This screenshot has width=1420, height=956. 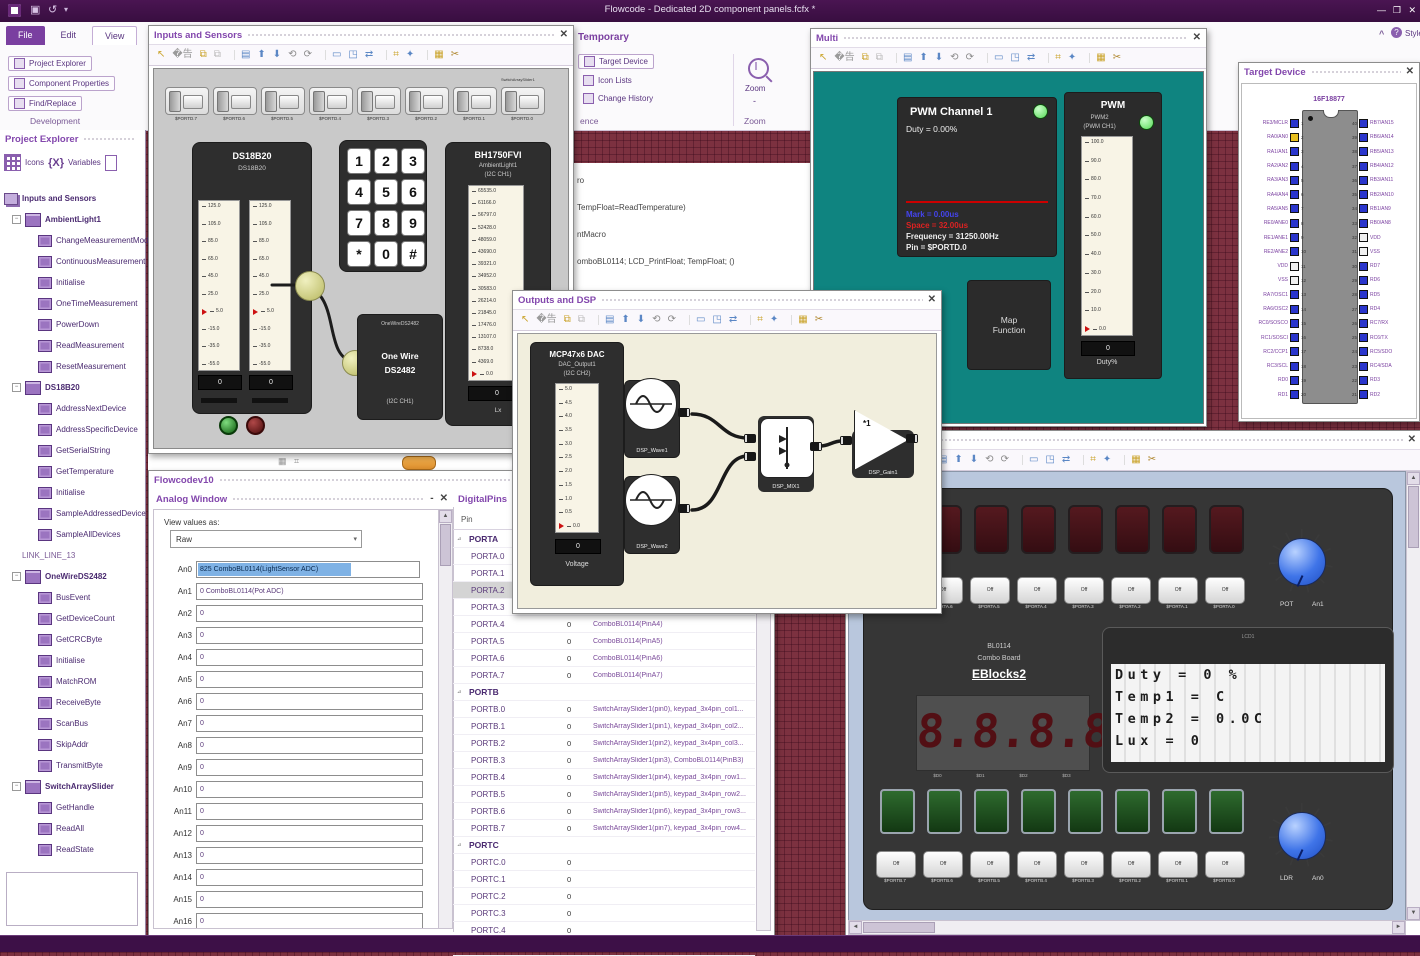 What do you see at coordinates (78, 240) in the screenshot?
I see `tree-item-changemeasurementmode: ChangeMeasurementMode` at bounding box center [78, 240].